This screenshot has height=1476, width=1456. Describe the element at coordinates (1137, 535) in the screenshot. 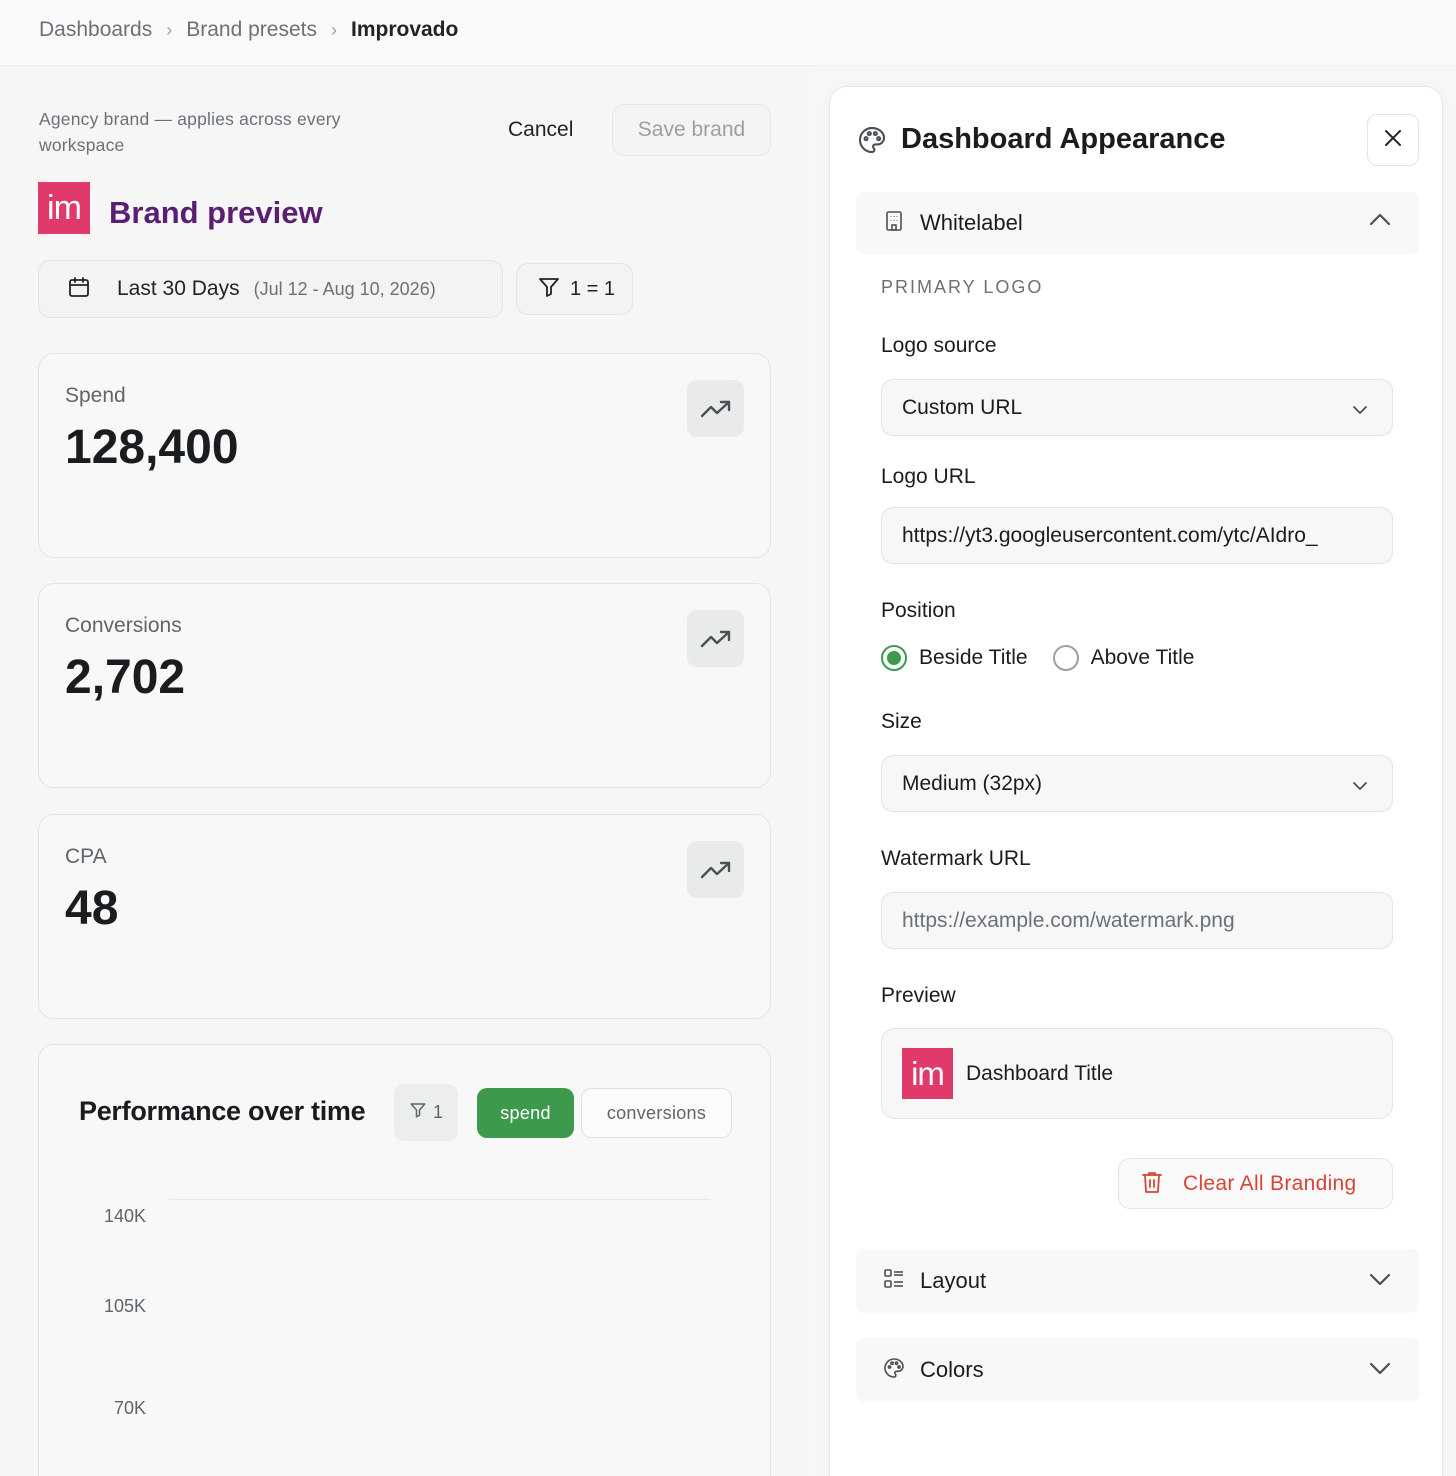

I see `logo-url-input` at that location.